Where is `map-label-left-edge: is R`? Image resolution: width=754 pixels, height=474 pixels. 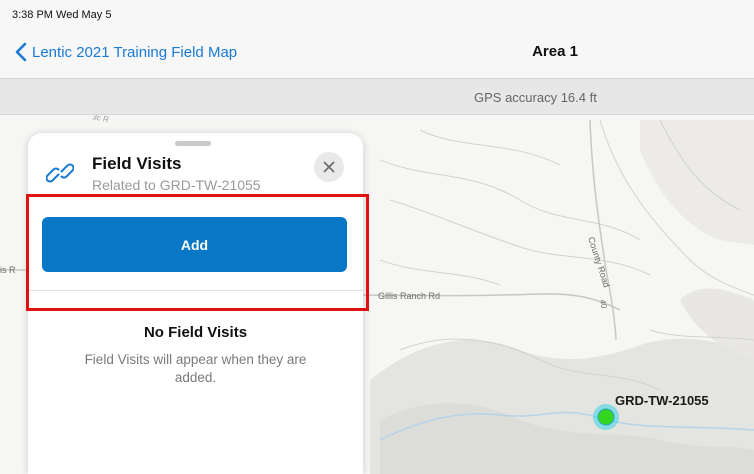
map-label-left-edge: is R is located at coordinates (8, 270).